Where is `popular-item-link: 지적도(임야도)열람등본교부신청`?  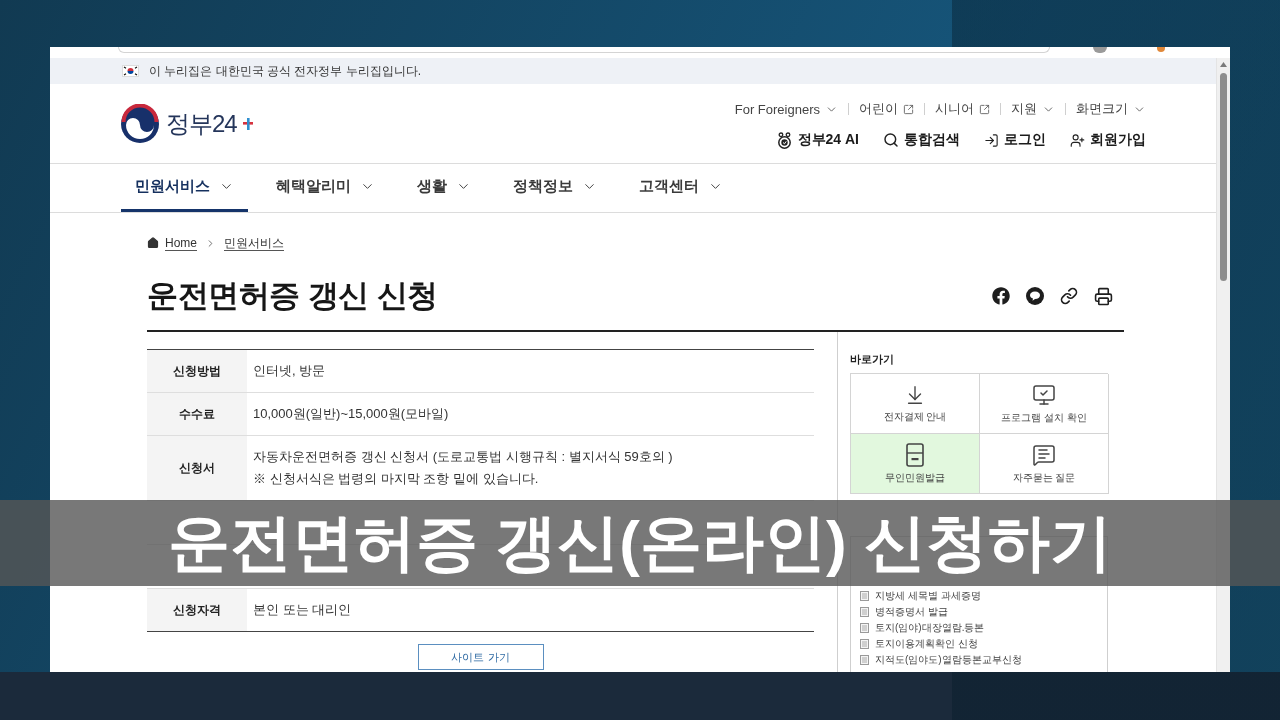
popular-item-link: 지적도(임야도)열람등본교부신청 is located at coordinates (983, 660).